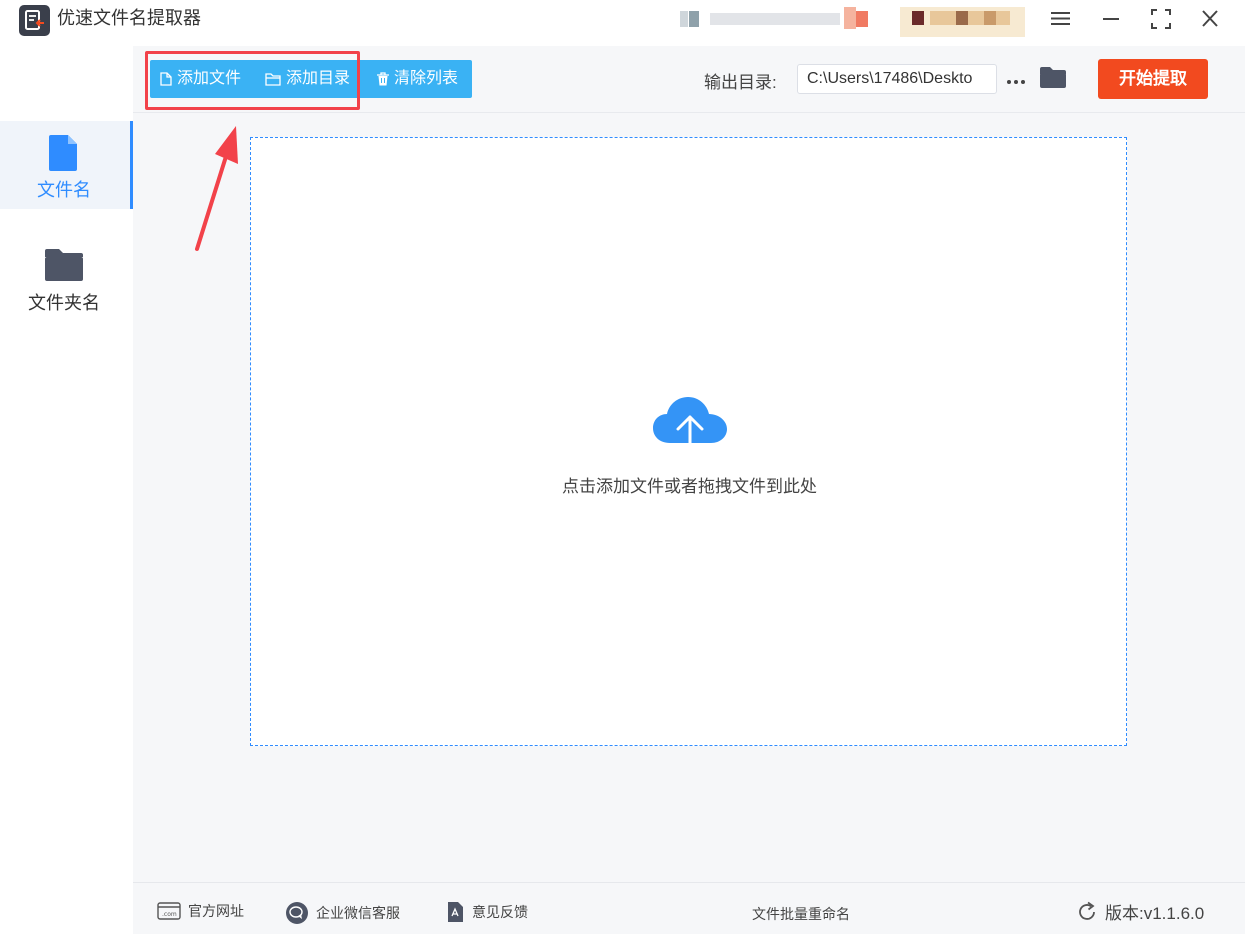 This screenshot has height=934, width=1245. I want to click on cloud-upload-icon, so click(690, 428).